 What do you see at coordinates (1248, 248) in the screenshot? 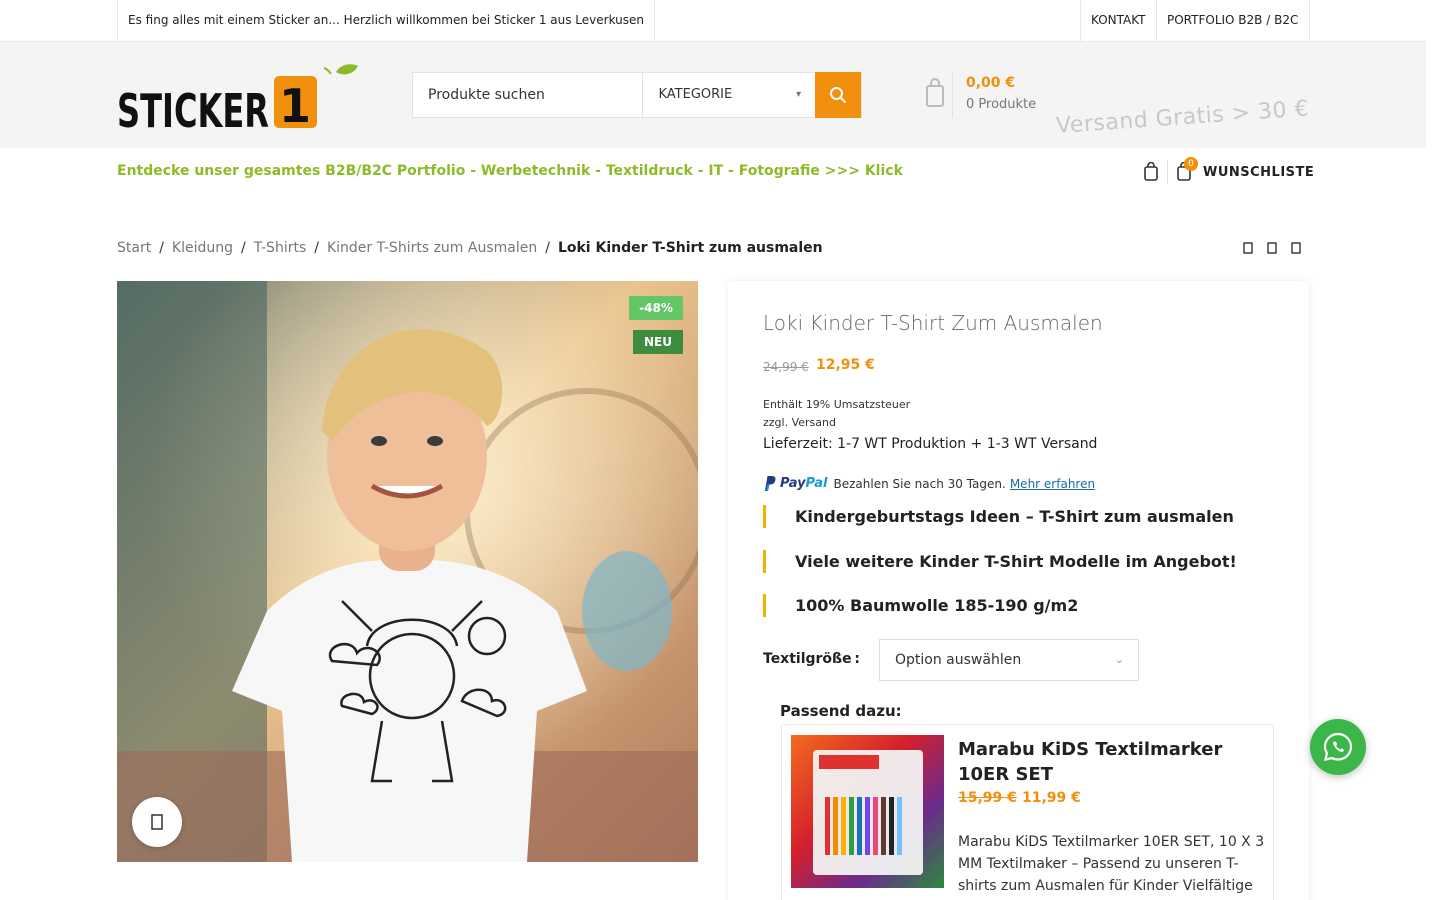
I see `previous-product-icon` at bounding box center [1248, 248].